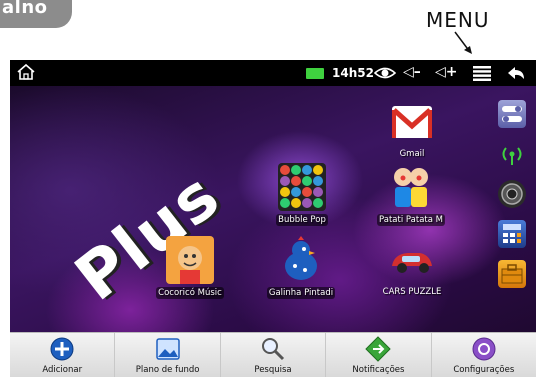 This screenshot has height=377, width=536. I want to click on search-icon, so click(273, 349).